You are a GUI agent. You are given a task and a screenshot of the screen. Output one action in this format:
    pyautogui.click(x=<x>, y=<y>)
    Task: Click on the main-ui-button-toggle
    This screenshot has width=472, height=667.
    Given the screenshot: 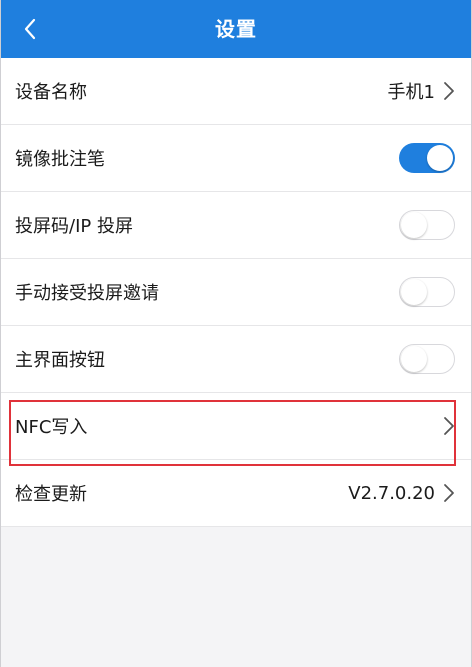 What is the action you would take?
    pyautogui.click(x=427, y=359)
    